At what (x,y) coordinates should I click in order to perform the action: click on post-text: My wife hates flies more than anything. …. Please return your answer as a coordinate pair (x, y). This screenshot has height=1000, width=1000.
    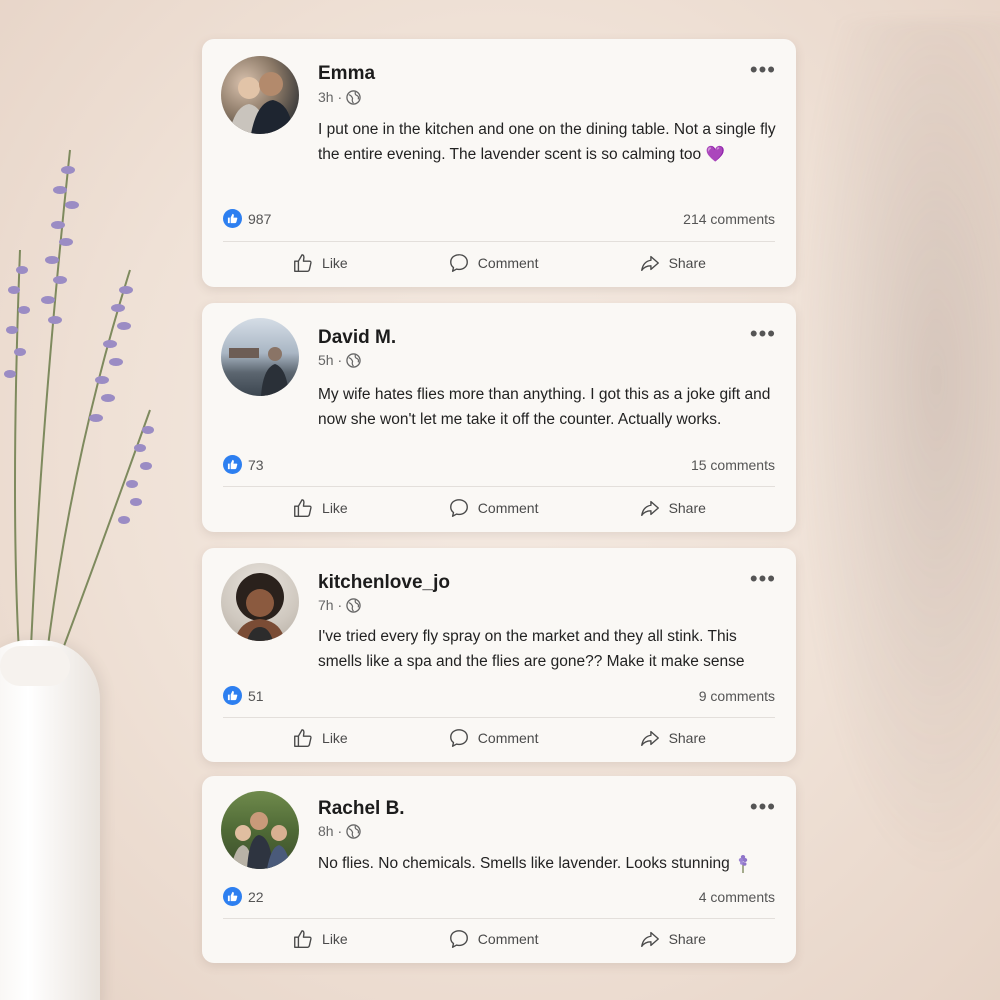
    Looking at the image, I should click on (544, 407).